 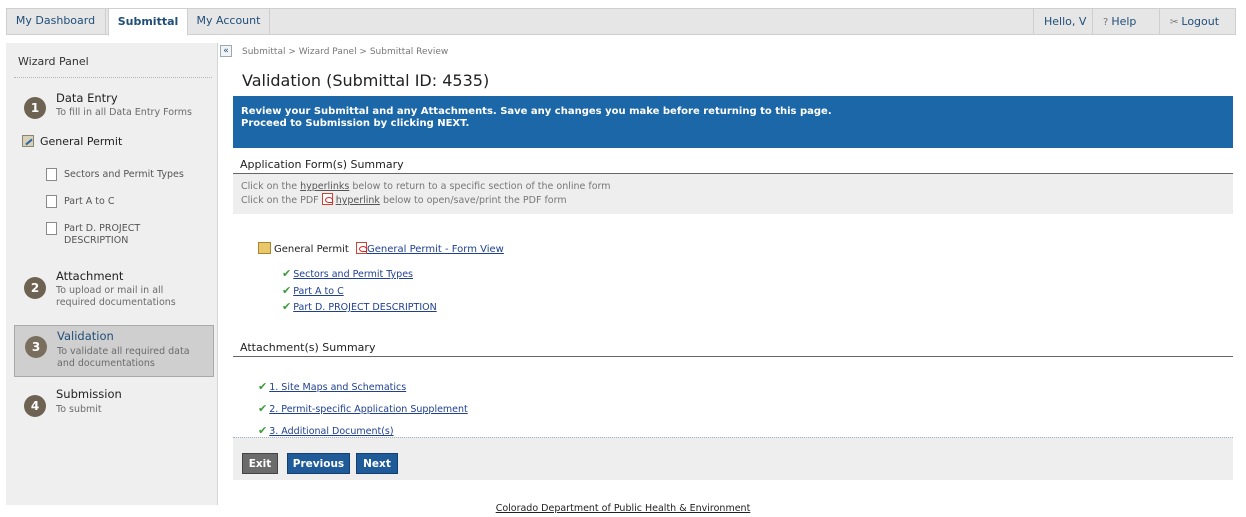 I want to click on form-section-link-row: ✔ Sectors and Permit Types, so click(x=347, y=273).